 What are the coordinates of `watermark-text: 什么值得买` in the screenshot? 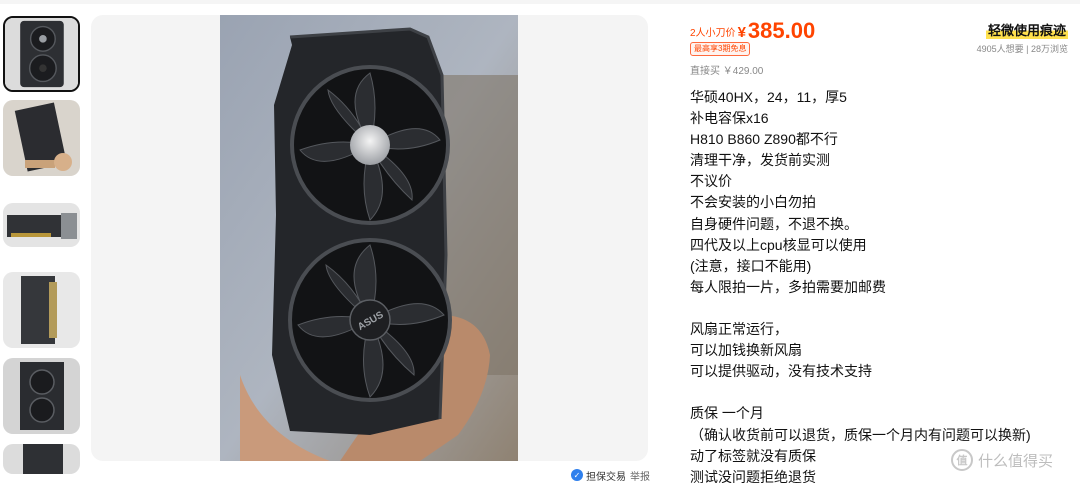 It's located at (1016, 461).